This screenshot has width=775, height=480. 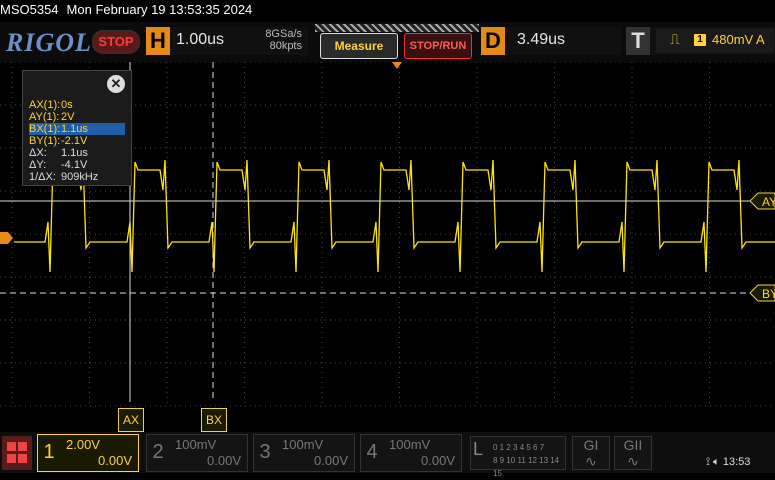 What do you see at coordinates (387, 11) in the screenshot?
I see `title-bar: MSO5354 Mon February 19 13:53:35 2024` at bounding box center [387, 11].